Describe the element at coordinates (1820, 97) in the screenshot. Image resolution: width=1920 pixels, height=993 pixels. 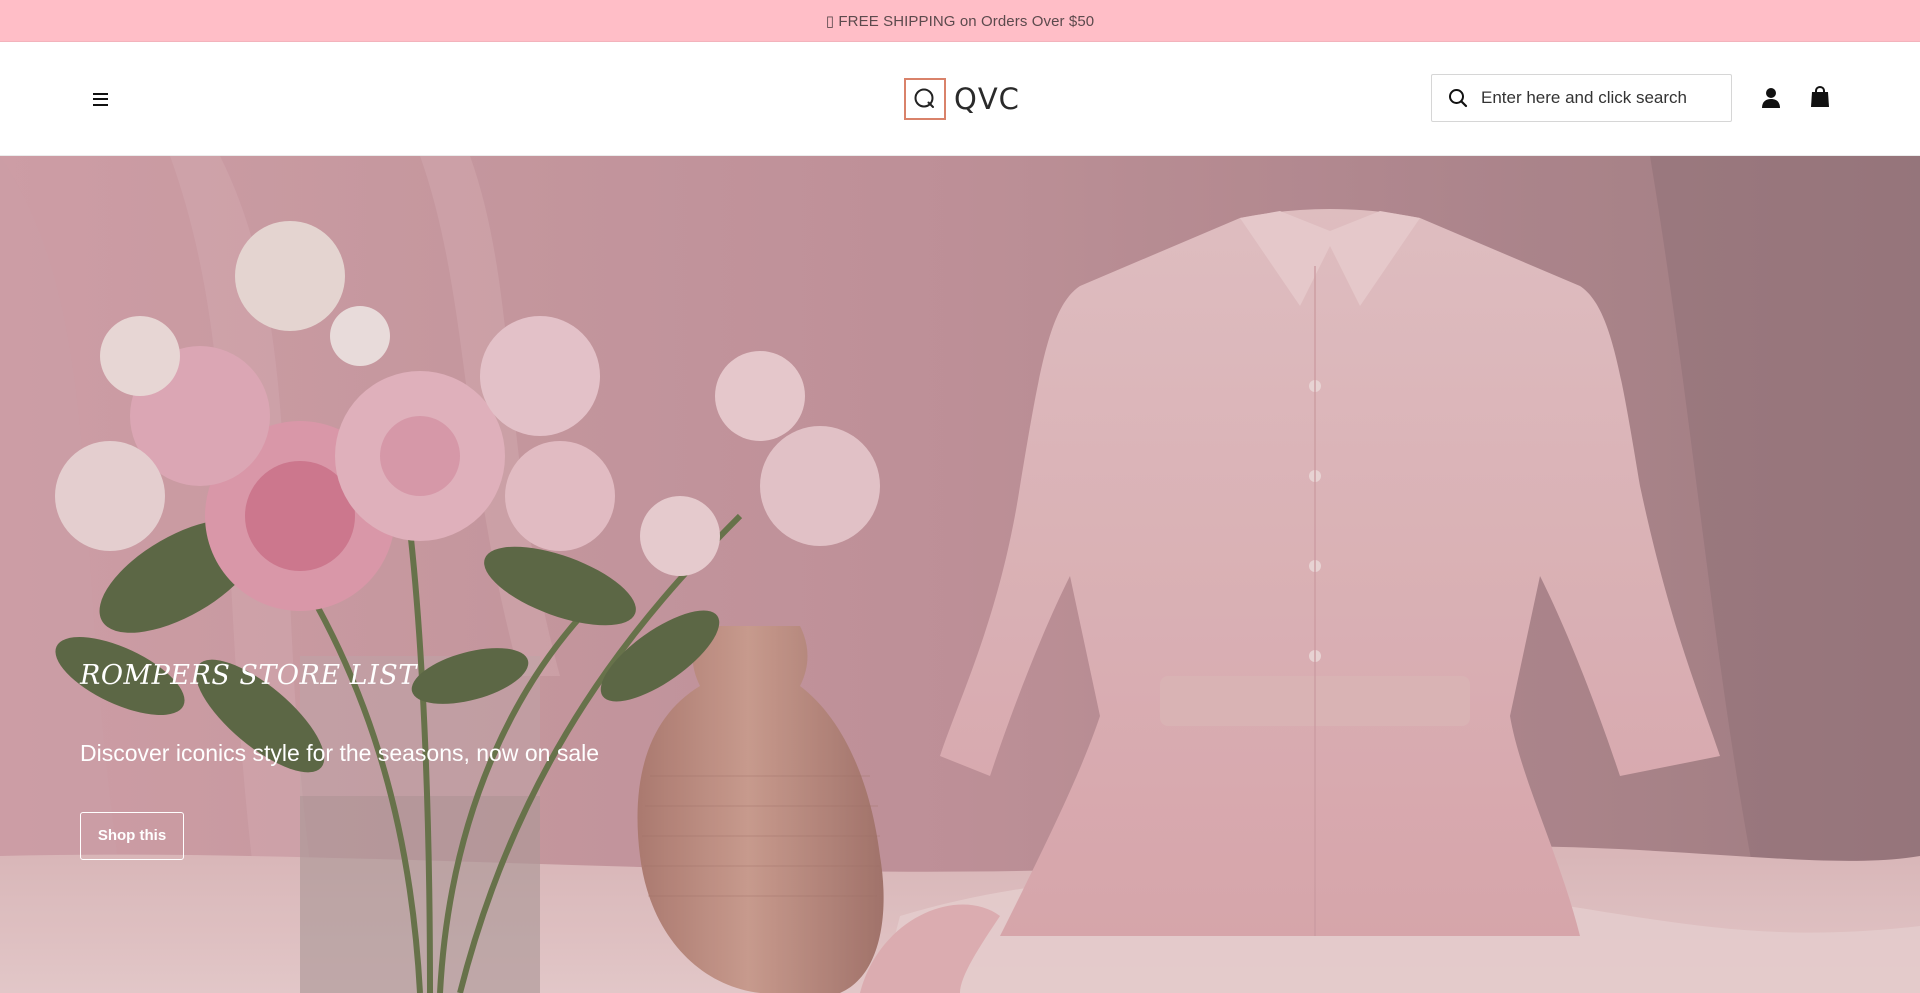
I see `shopping-bag-icon` at that location.